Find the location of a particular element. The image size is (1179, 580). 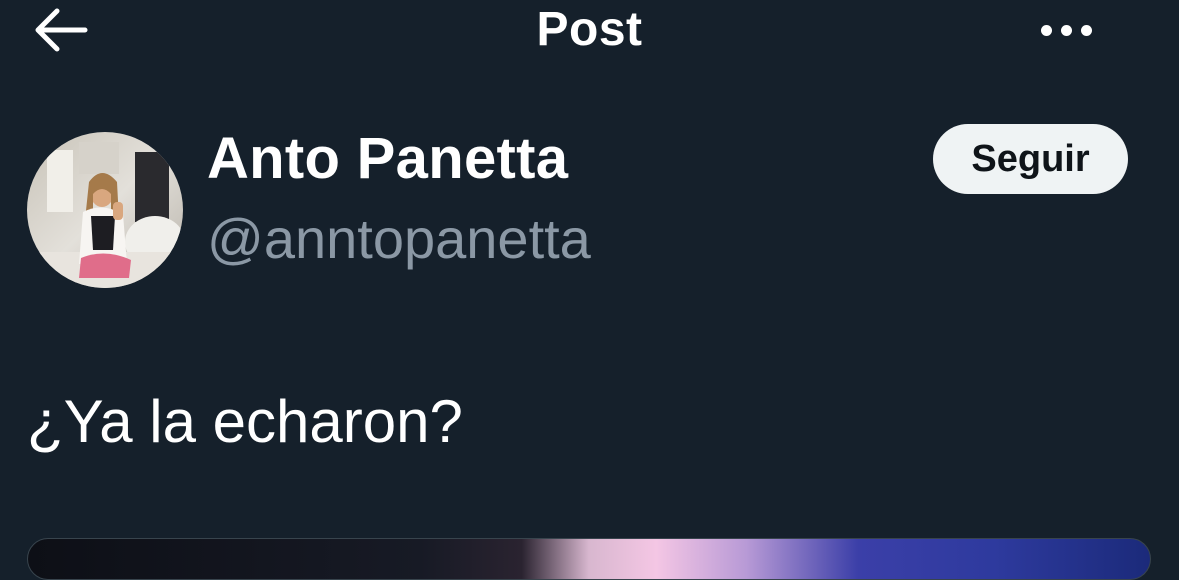

post-media is located at coordinates (589, 559).